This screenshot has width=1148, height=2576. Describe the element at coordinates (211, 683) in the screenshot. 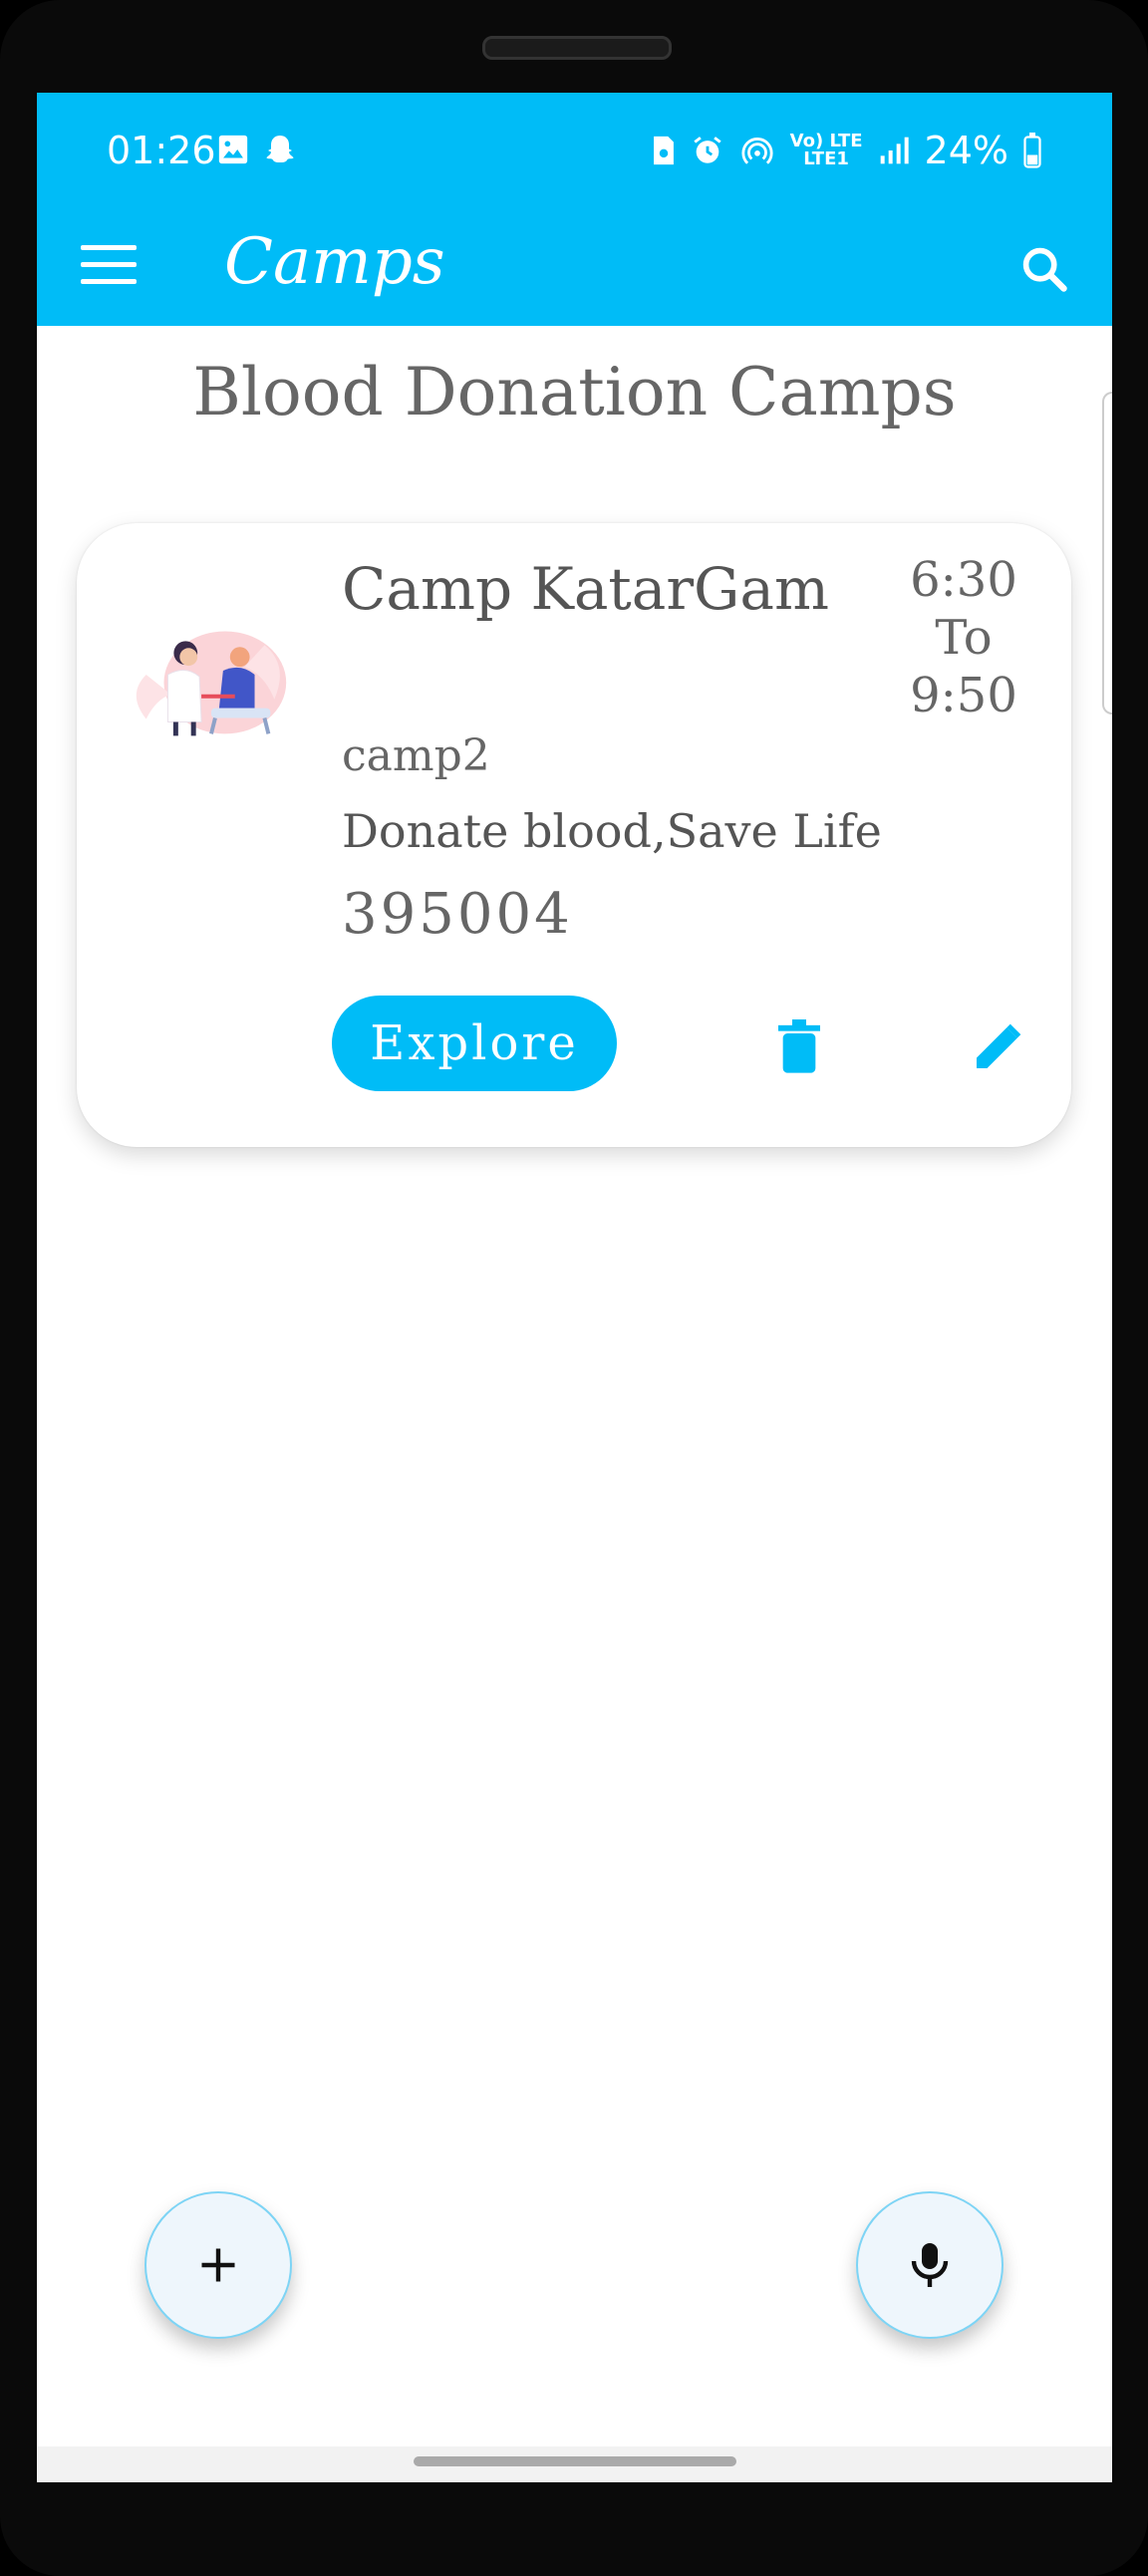

I see `blood-donation-illustration` at that location.